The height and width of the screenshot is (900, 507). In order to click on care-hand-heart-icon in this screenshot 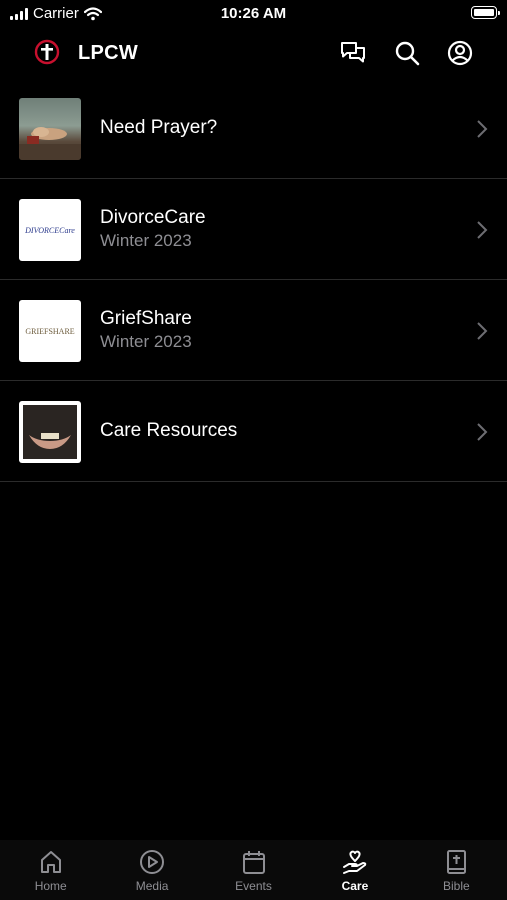, I will do `click(354, 862)`.